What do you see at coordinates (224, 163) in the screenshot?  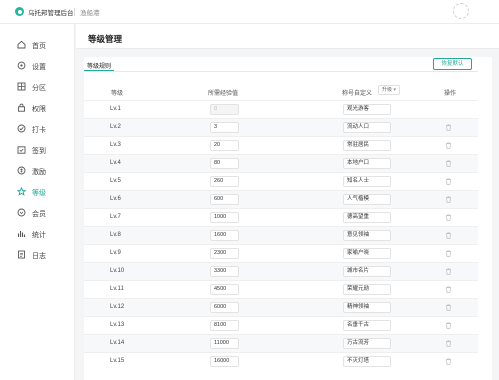 I see `exp-input: 80` at bounding box center [224, 163].